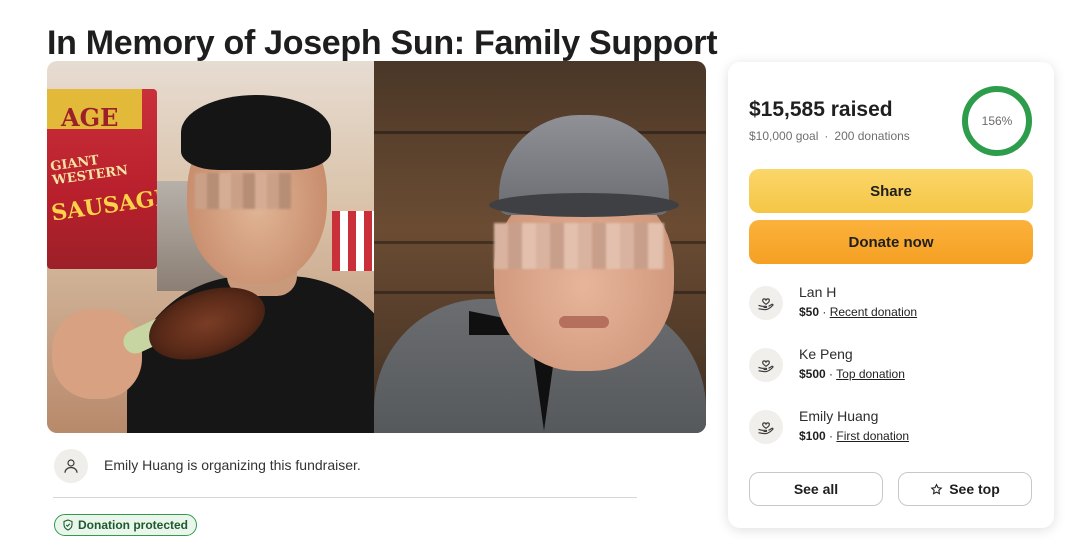 The width and height of the screenshot is (1080, 543). Describe the element at coordinates (584, 322) in the screenshot. I see `person-mouth` at that location.